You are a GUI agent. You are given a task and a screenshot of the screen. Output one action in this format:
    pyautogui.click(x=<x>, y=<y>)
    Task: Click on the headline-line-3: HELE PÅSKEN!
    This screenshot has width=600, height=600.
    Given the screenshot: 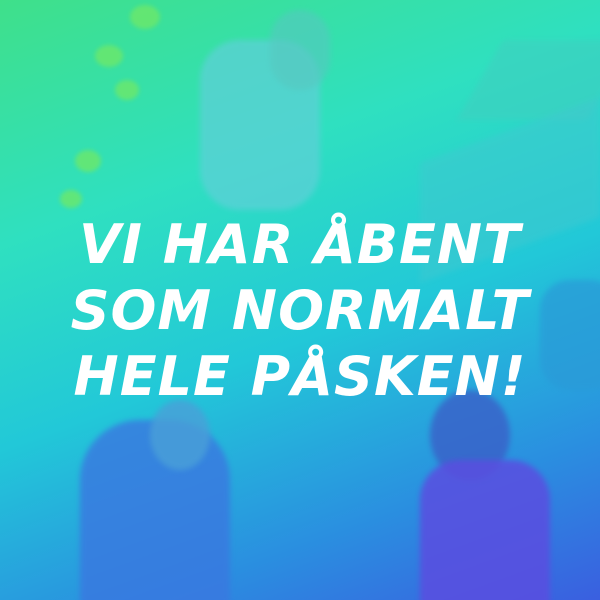 What is the action you would take?
    pyautogui.click(x=300, y=376)
    